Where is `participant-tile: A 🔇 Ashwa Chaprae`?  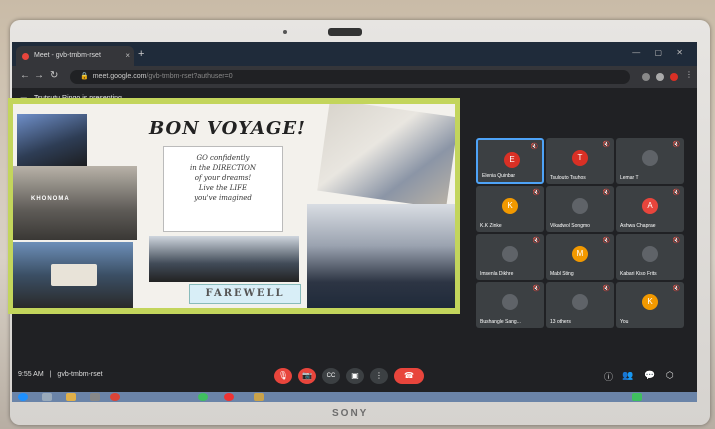
participant-tile: A 🔇 Ashwa Chaprae is located at coordinates (650, 209).